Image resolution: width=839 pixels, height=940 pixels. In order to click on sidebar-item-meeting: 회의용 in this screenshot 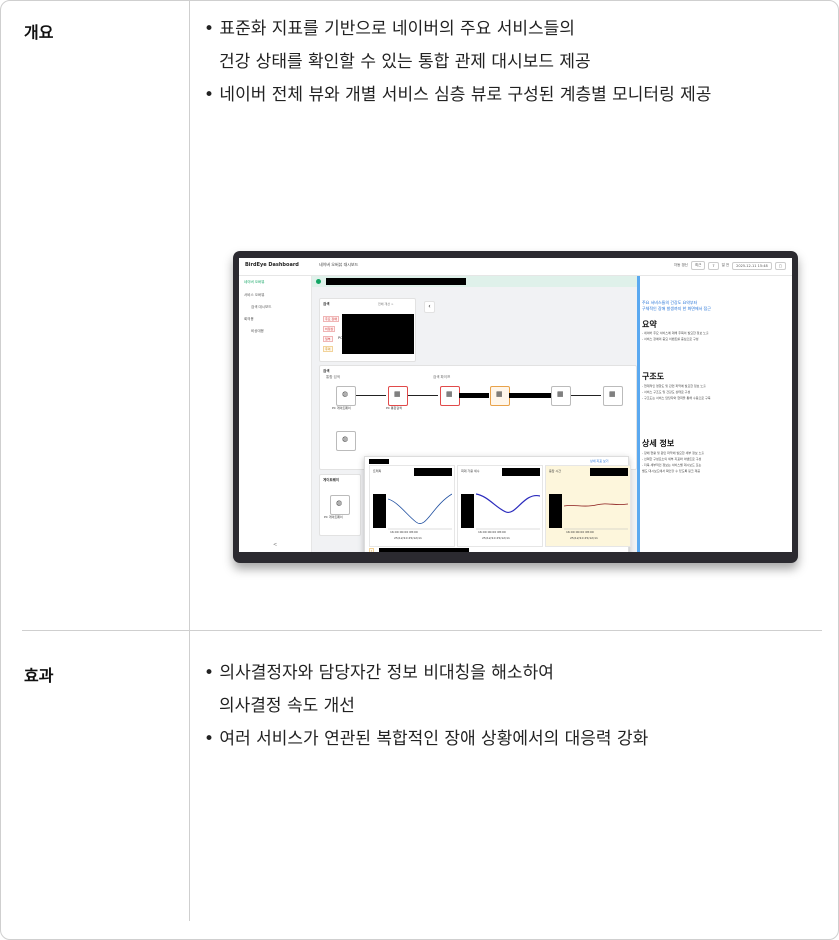, I will do `click(249, 319)`.